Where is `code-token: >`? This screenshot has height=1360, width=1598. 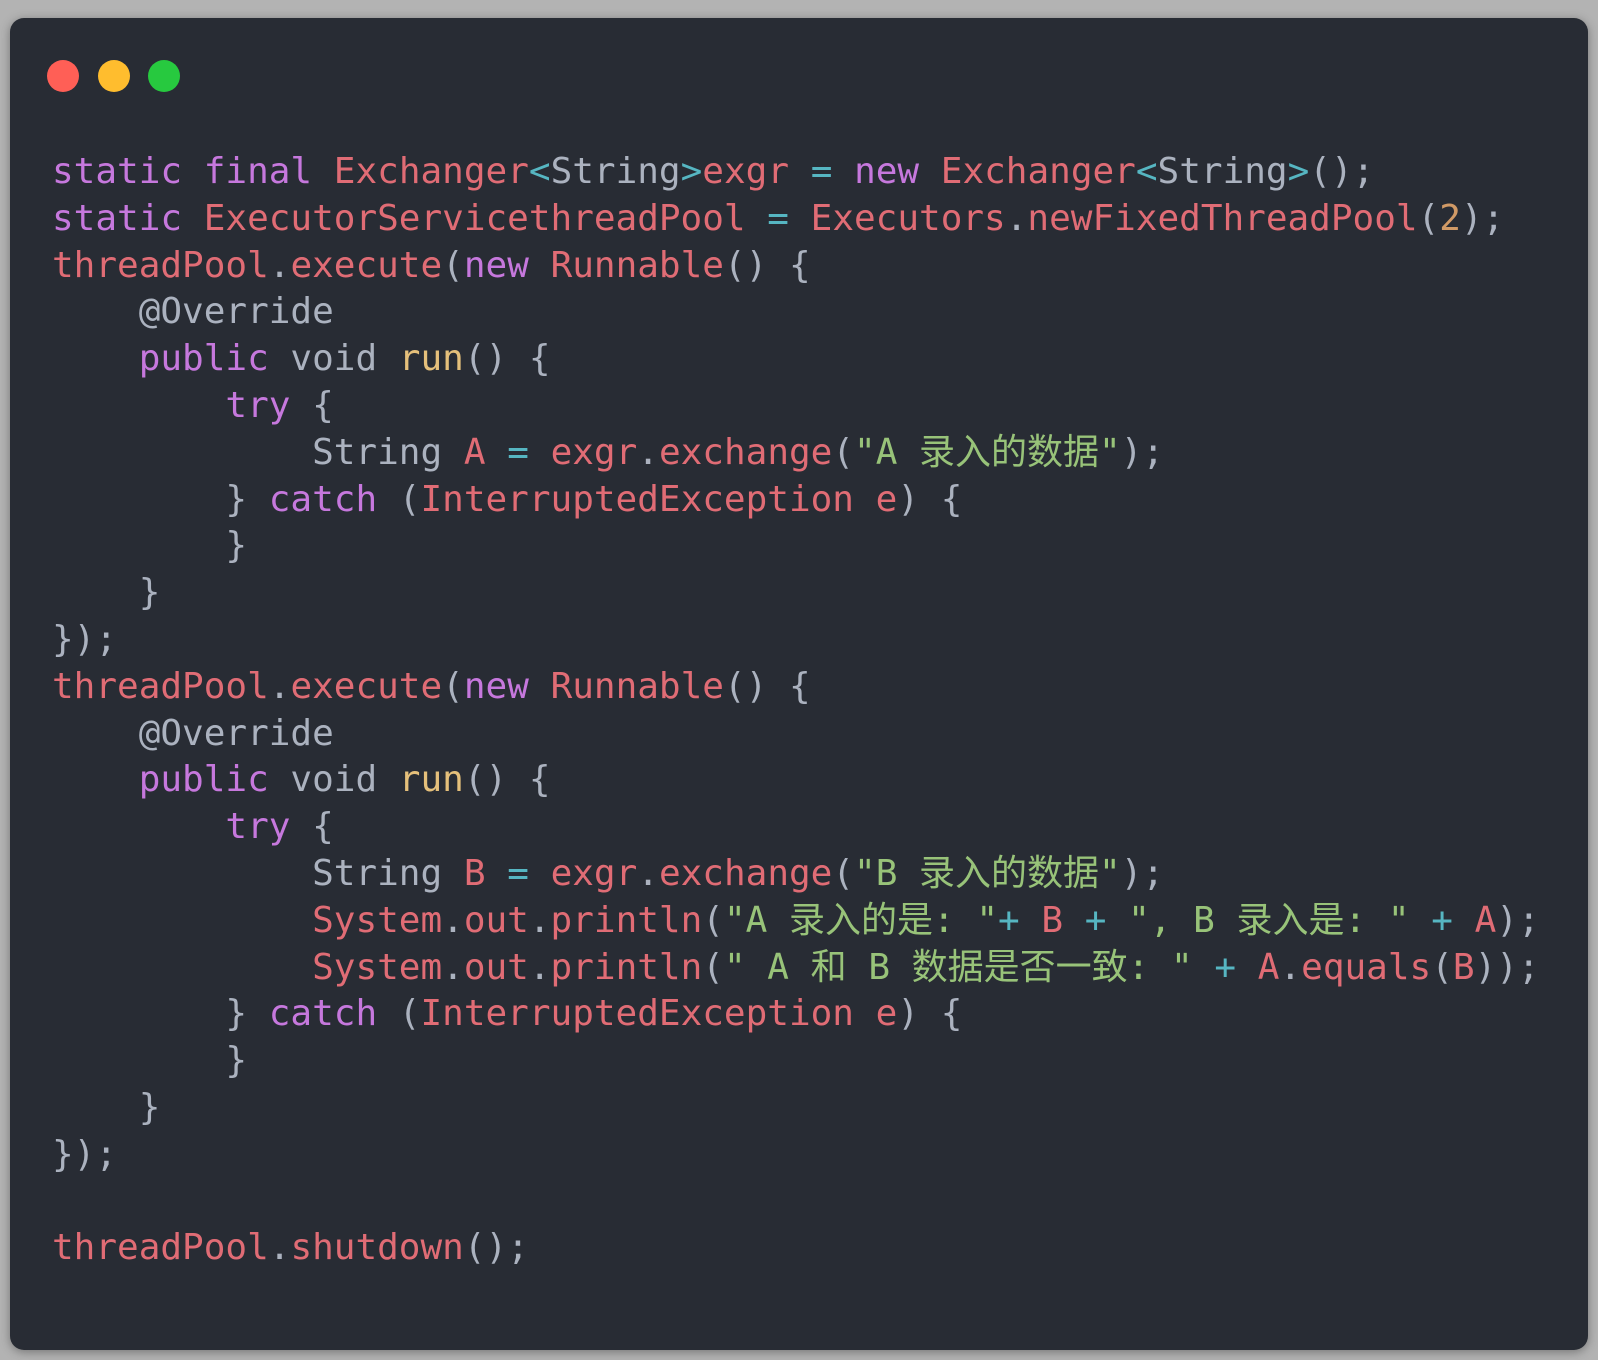
code-token: > is located at coordinates (1298, 171).